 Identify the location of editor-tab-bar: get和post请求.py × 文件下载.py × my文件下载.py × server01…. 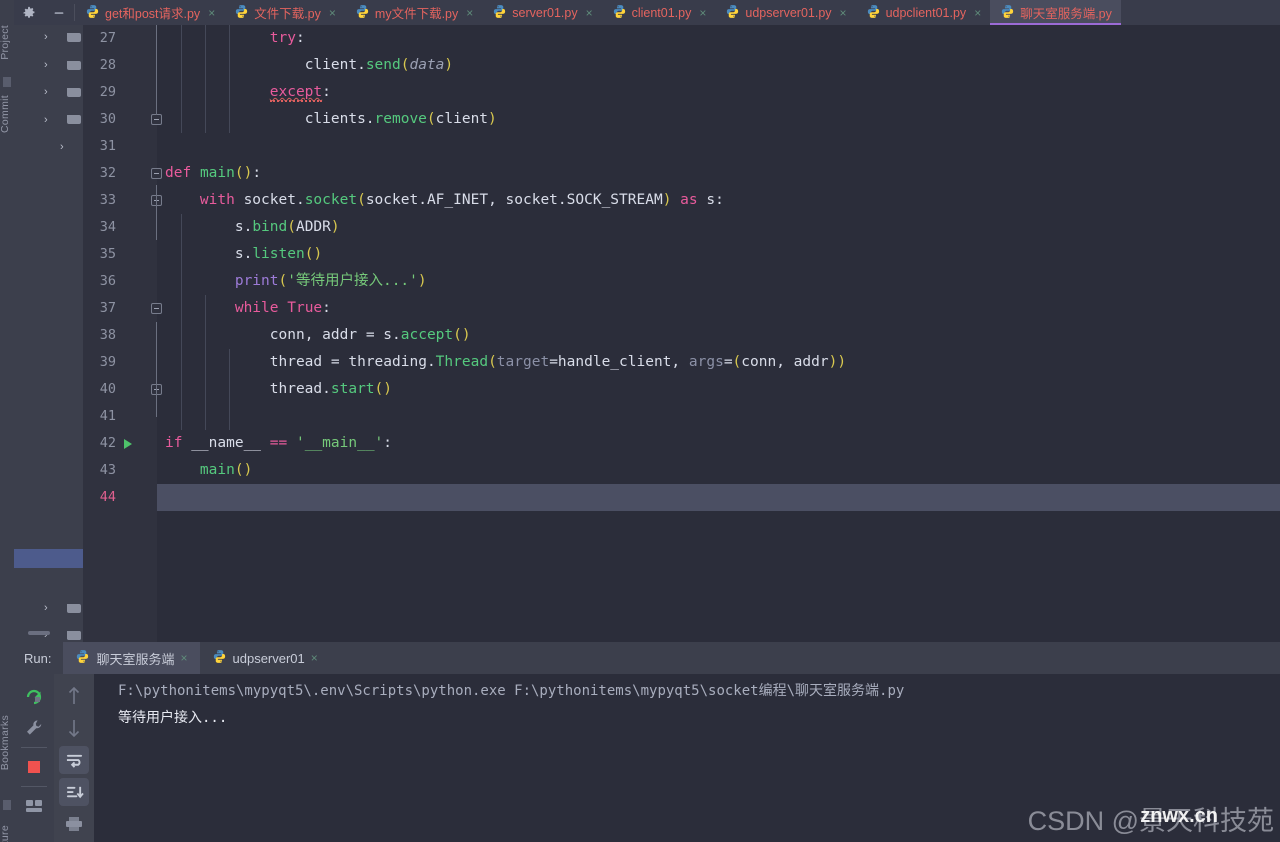
(640, 12).